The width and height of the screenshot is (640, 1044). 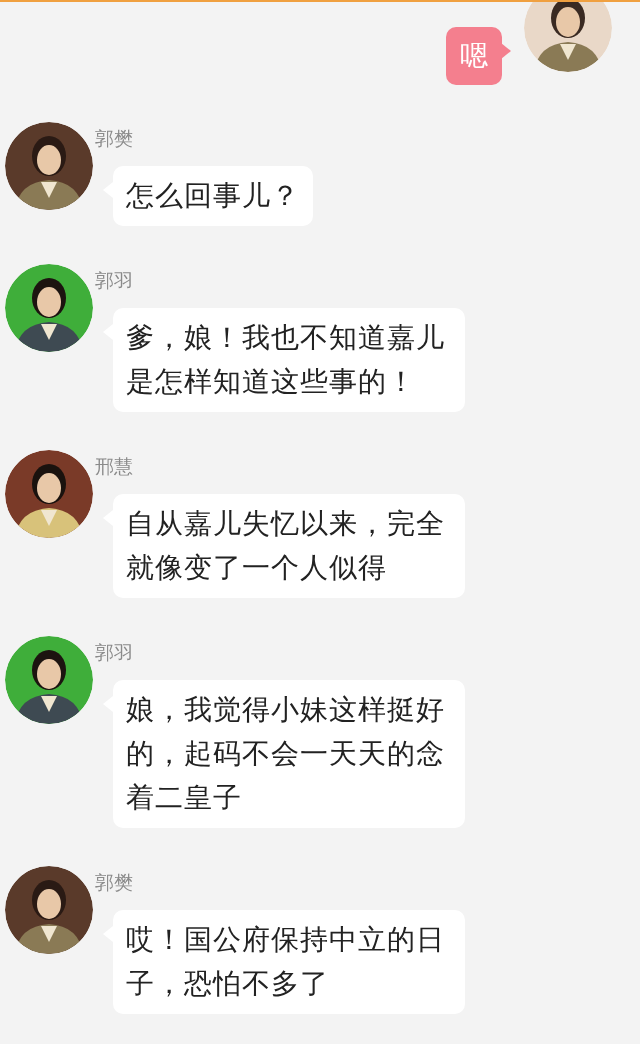 I want to click on bubble-tail, so click(x=506, y=51).